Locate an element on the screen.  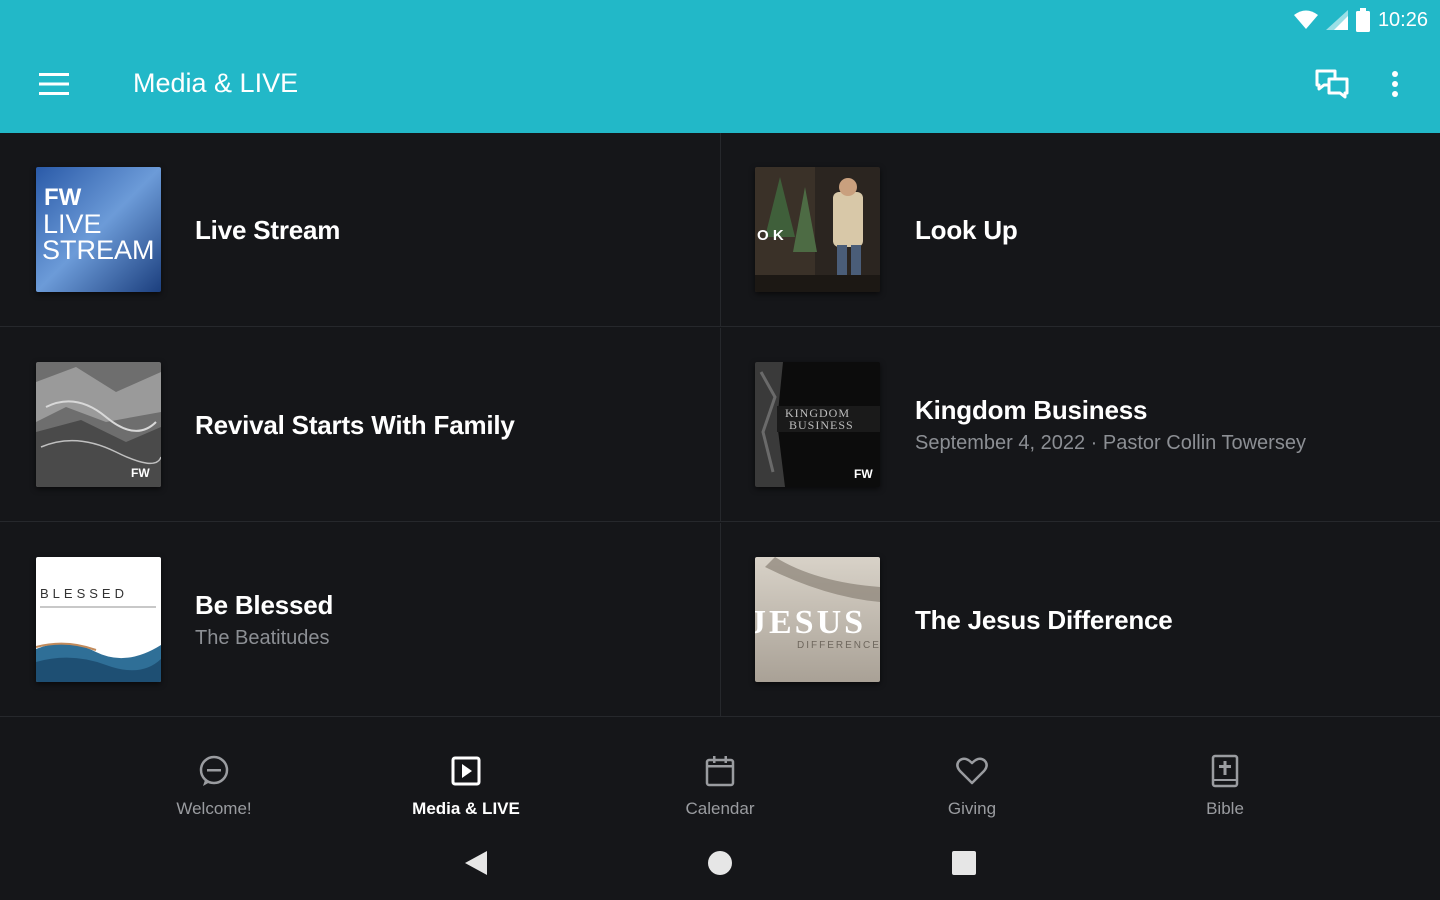
signal-icon is located at coordinates (1336, 20).